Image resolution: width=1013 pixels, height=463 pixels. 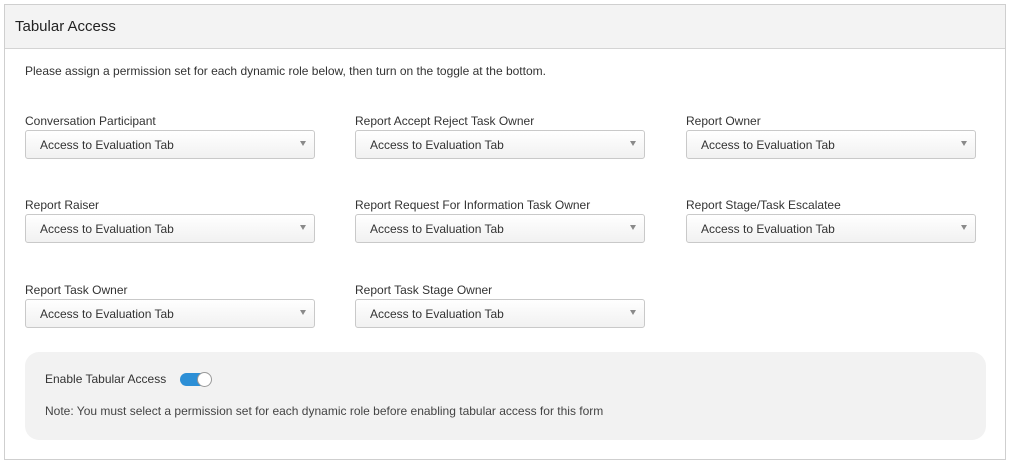 I want to click on toggle-knob, so click(x=205, y=379).